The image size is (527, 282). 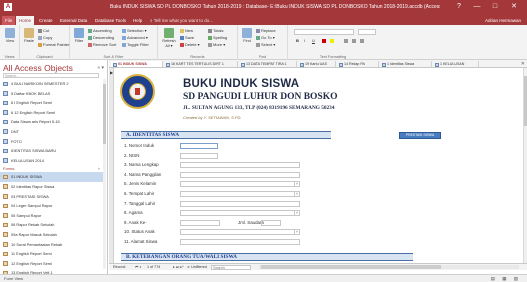 I want to click on nav-report-item: IDENTITAS SISWA BARU, so click(x=52, y=151).